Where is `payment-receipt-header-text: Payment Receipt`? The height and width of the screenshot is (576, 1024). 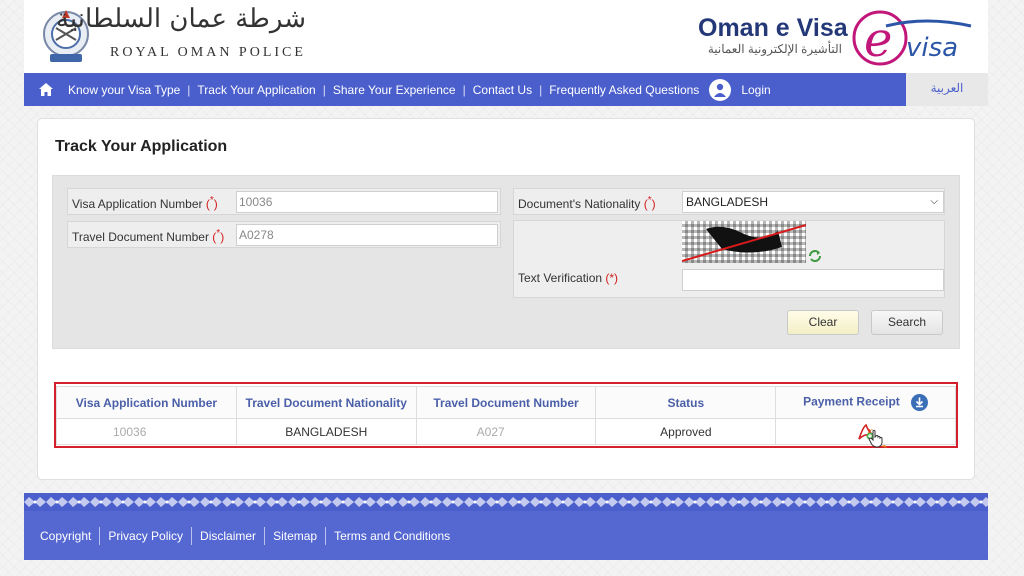 payment-receipt-header-text: Payment Receipt is located at coordinates (851, 401).